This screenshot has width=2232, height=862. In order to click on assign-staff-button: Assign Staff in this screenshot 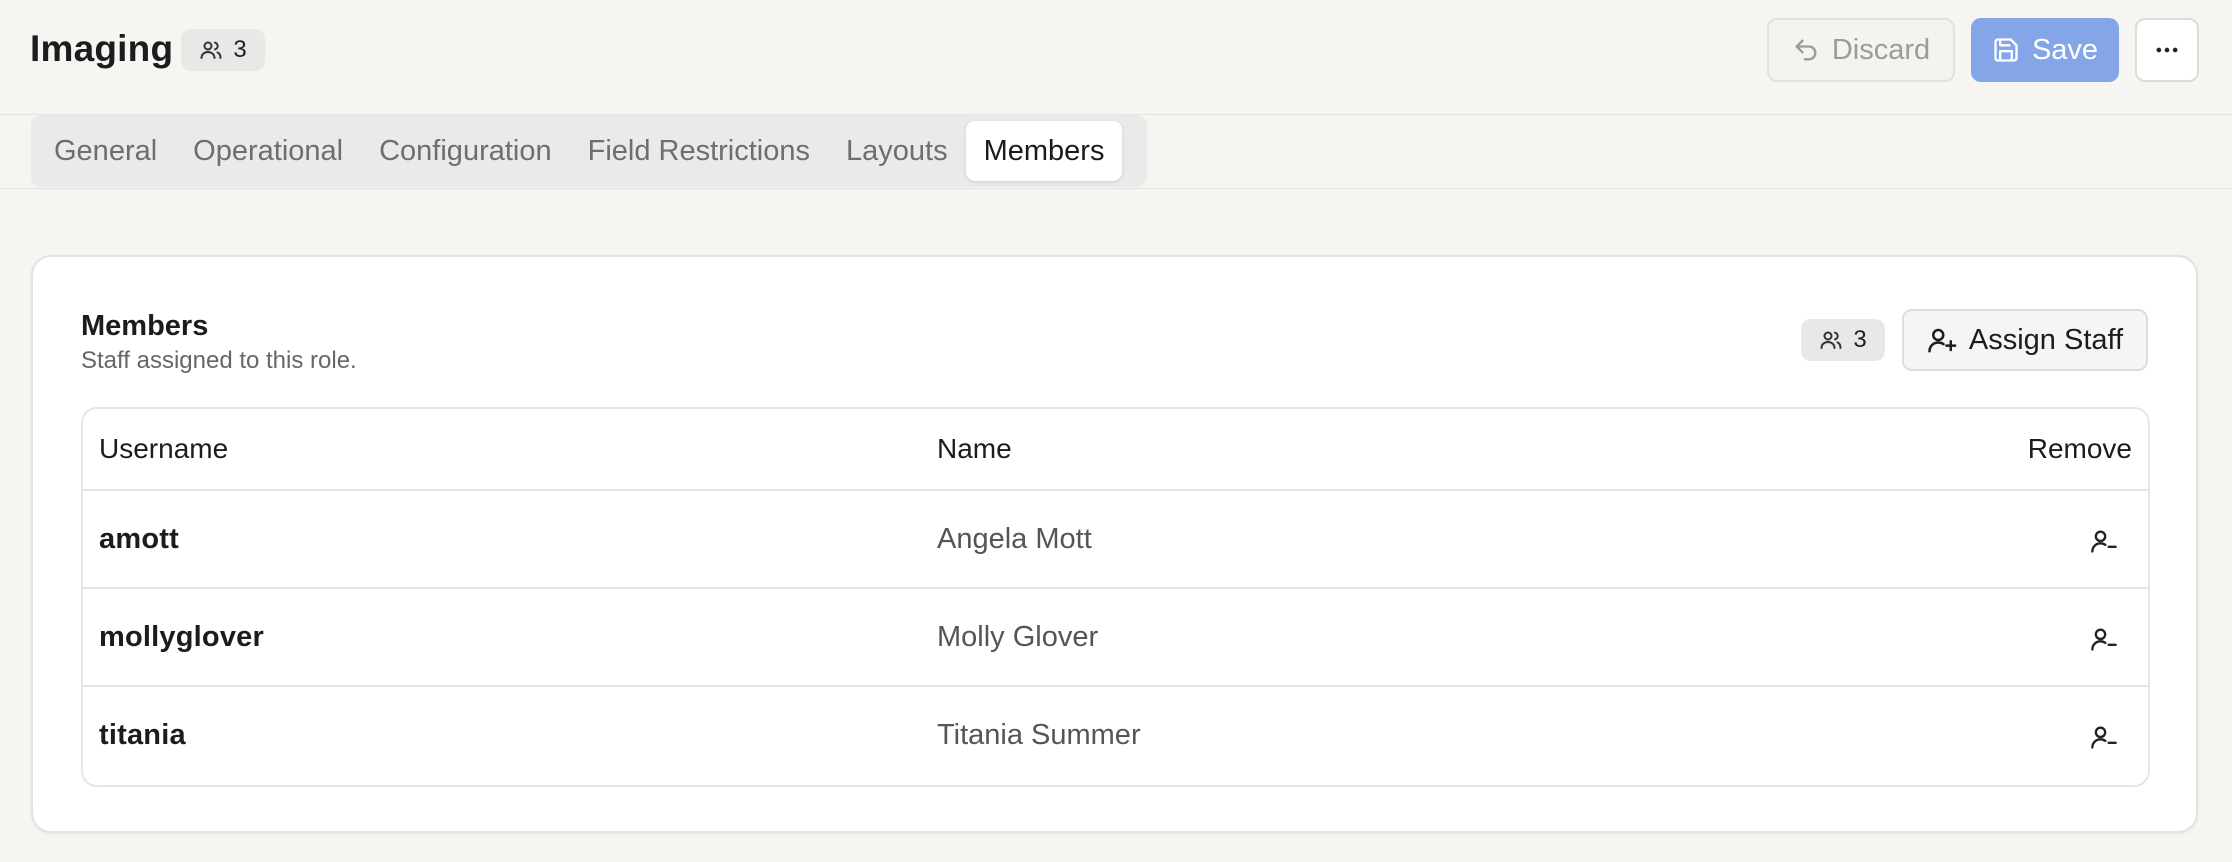, I will do `click(2025, 340)`.